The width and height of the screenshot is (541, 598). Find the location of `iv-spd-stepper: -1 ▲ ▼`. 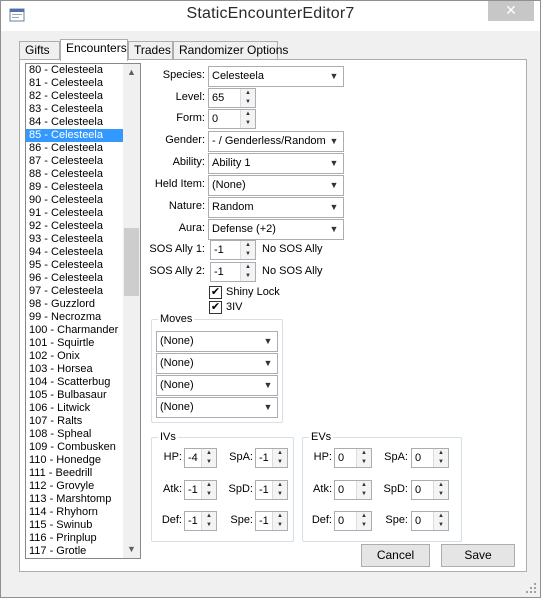

iv-spd-stepper: -1 ▲ ▼ is located at coordinates (271, 490).